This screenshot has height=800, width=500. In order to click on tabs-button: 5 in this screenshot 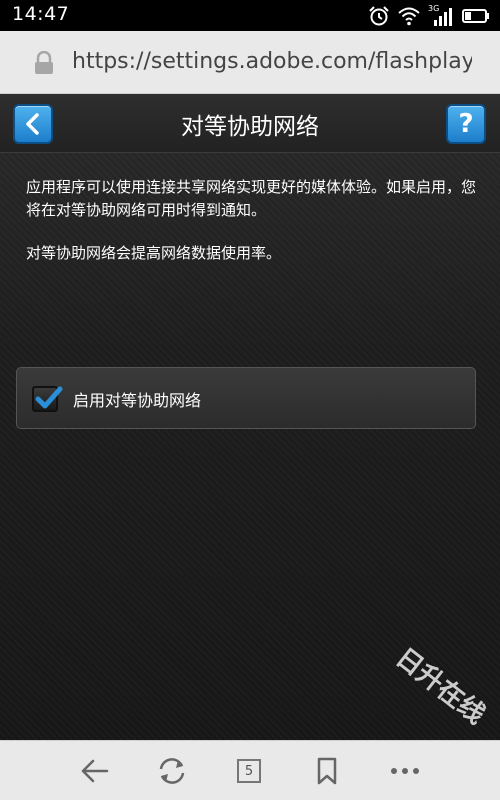, I will do `click(249, 771)`.